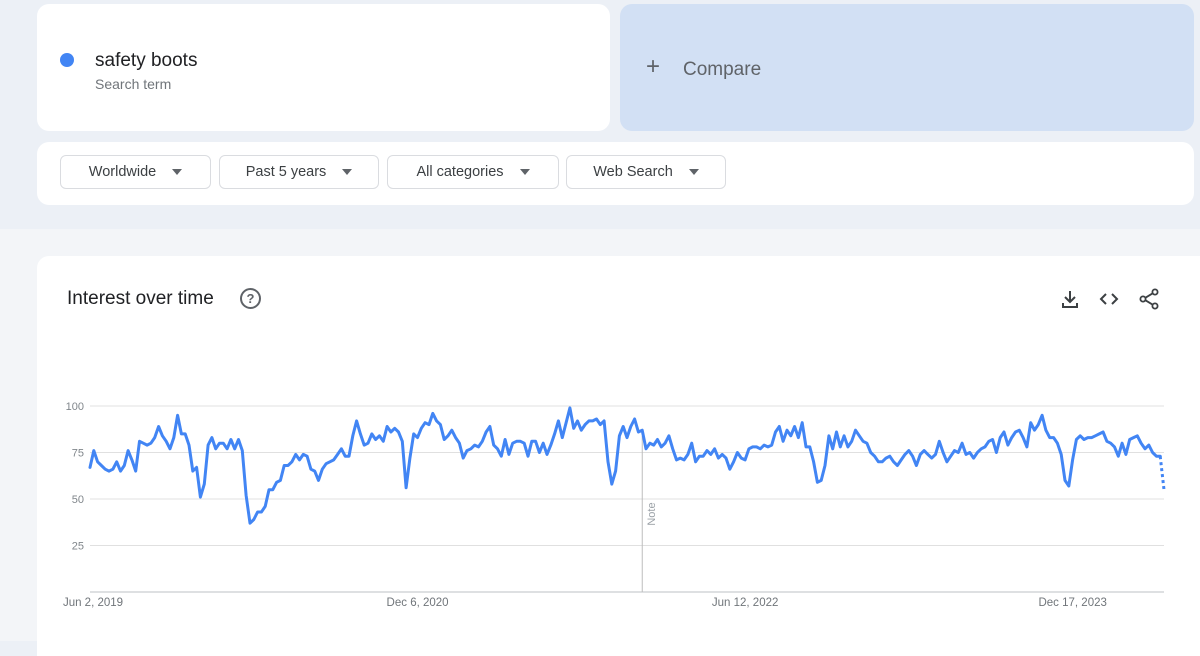 This screenshot has height=656, width=1200. What do you see at coordinates (418, 603) in the screenshot?
I see `x-tick-label: Dec 6, 2020` at bounding box center [418, 603].